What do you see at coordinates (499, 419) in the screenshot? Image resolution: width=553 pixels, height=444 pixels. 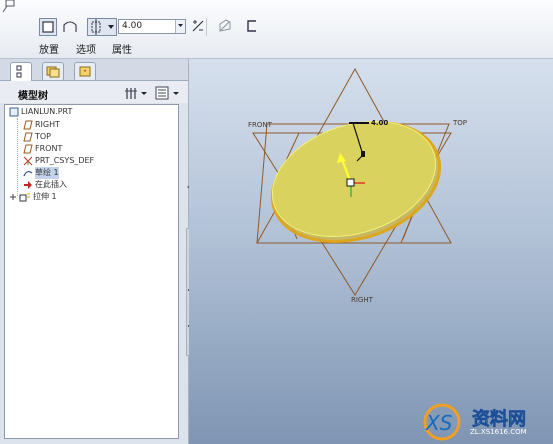 I see `svg-text: 资料网` at bounding box center [499, 419].